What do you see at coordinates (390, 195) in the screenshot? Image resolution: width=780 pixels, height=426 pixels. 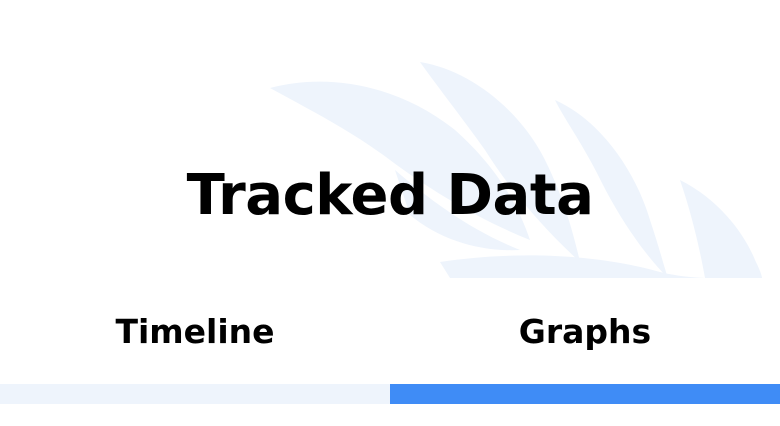 I see `page-title: Tracked Data` at bounding box center [390, 195].